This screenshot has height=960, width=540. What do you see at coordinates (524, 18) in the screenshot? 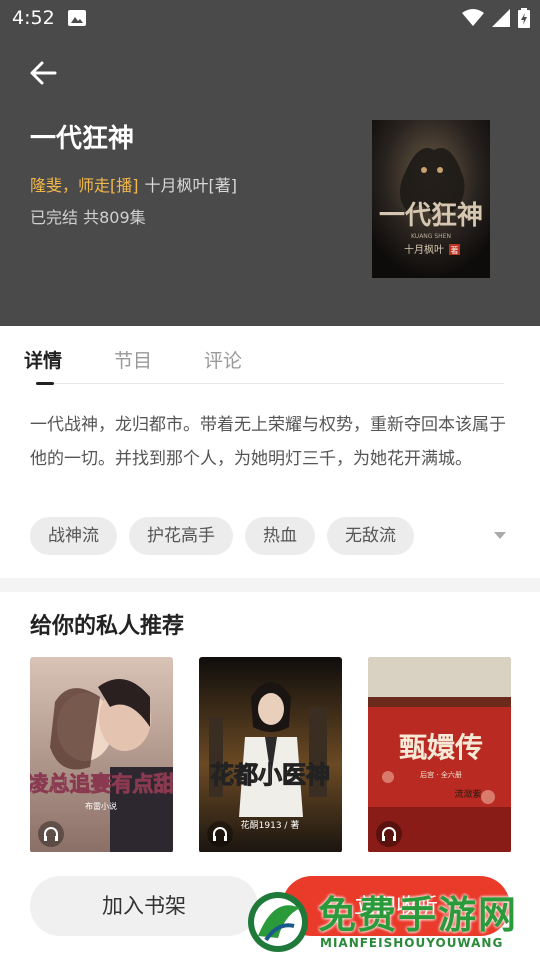
I see `battery-icon` at bounding box center [524, 18].